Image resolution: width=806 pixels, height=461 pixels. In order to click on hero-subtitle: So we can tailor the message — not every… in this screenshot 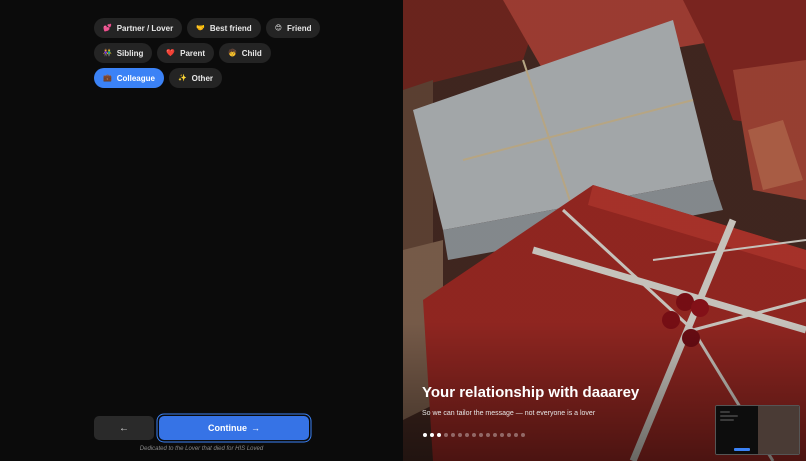, I will do `click(509, 413)`.